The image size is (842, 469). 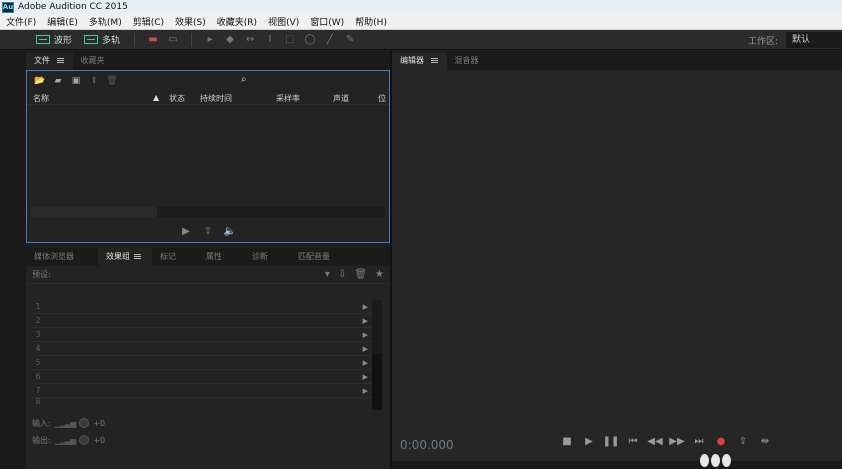 I want to click on rack-slot: 7 ▶, so click(x=202, y=391).